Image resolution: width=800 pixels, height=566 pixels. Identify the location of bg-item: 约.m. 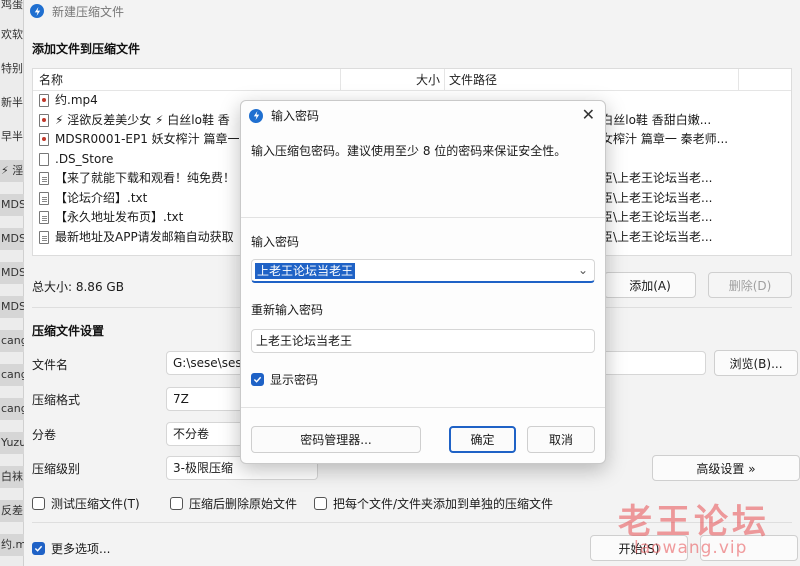
(12, 545).